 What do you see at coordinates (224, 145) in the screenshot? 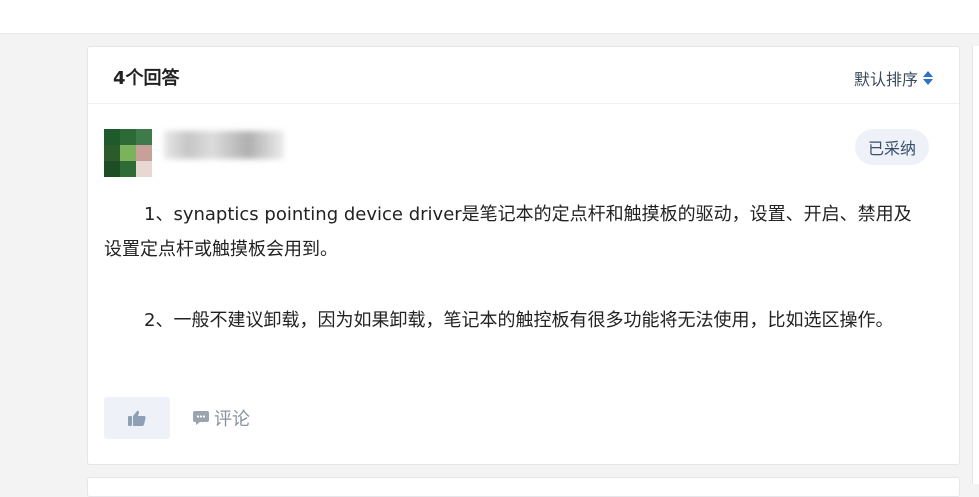
I see `author-name-obscured` at bounding box center [224, 145].